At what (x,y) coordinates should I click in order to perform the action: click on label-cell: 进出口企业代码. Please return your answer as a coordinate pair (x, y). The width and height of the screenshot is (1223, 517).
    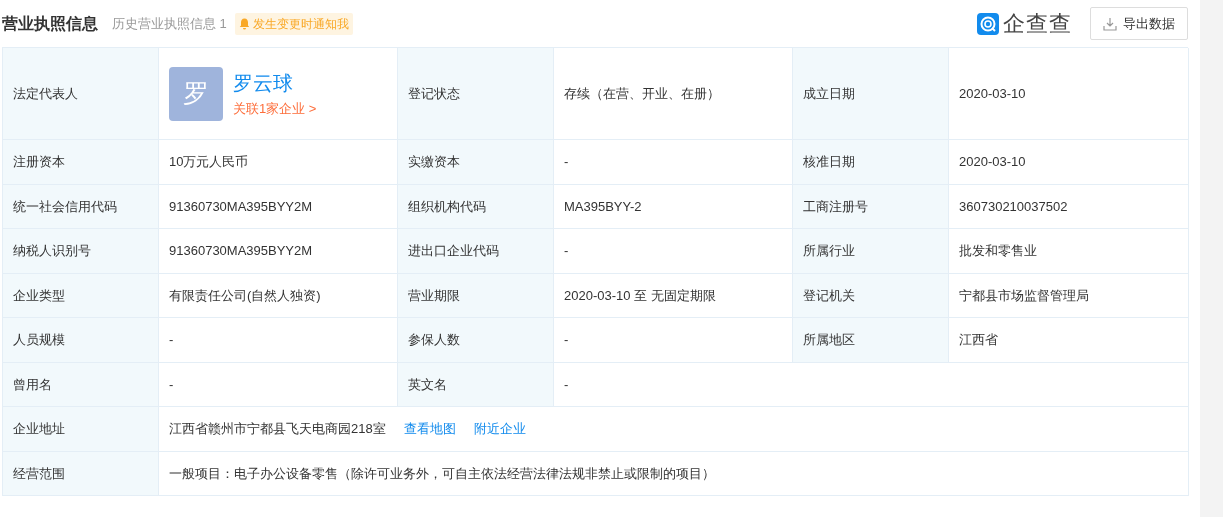
    Looking at the image, I should click on (476, 251).